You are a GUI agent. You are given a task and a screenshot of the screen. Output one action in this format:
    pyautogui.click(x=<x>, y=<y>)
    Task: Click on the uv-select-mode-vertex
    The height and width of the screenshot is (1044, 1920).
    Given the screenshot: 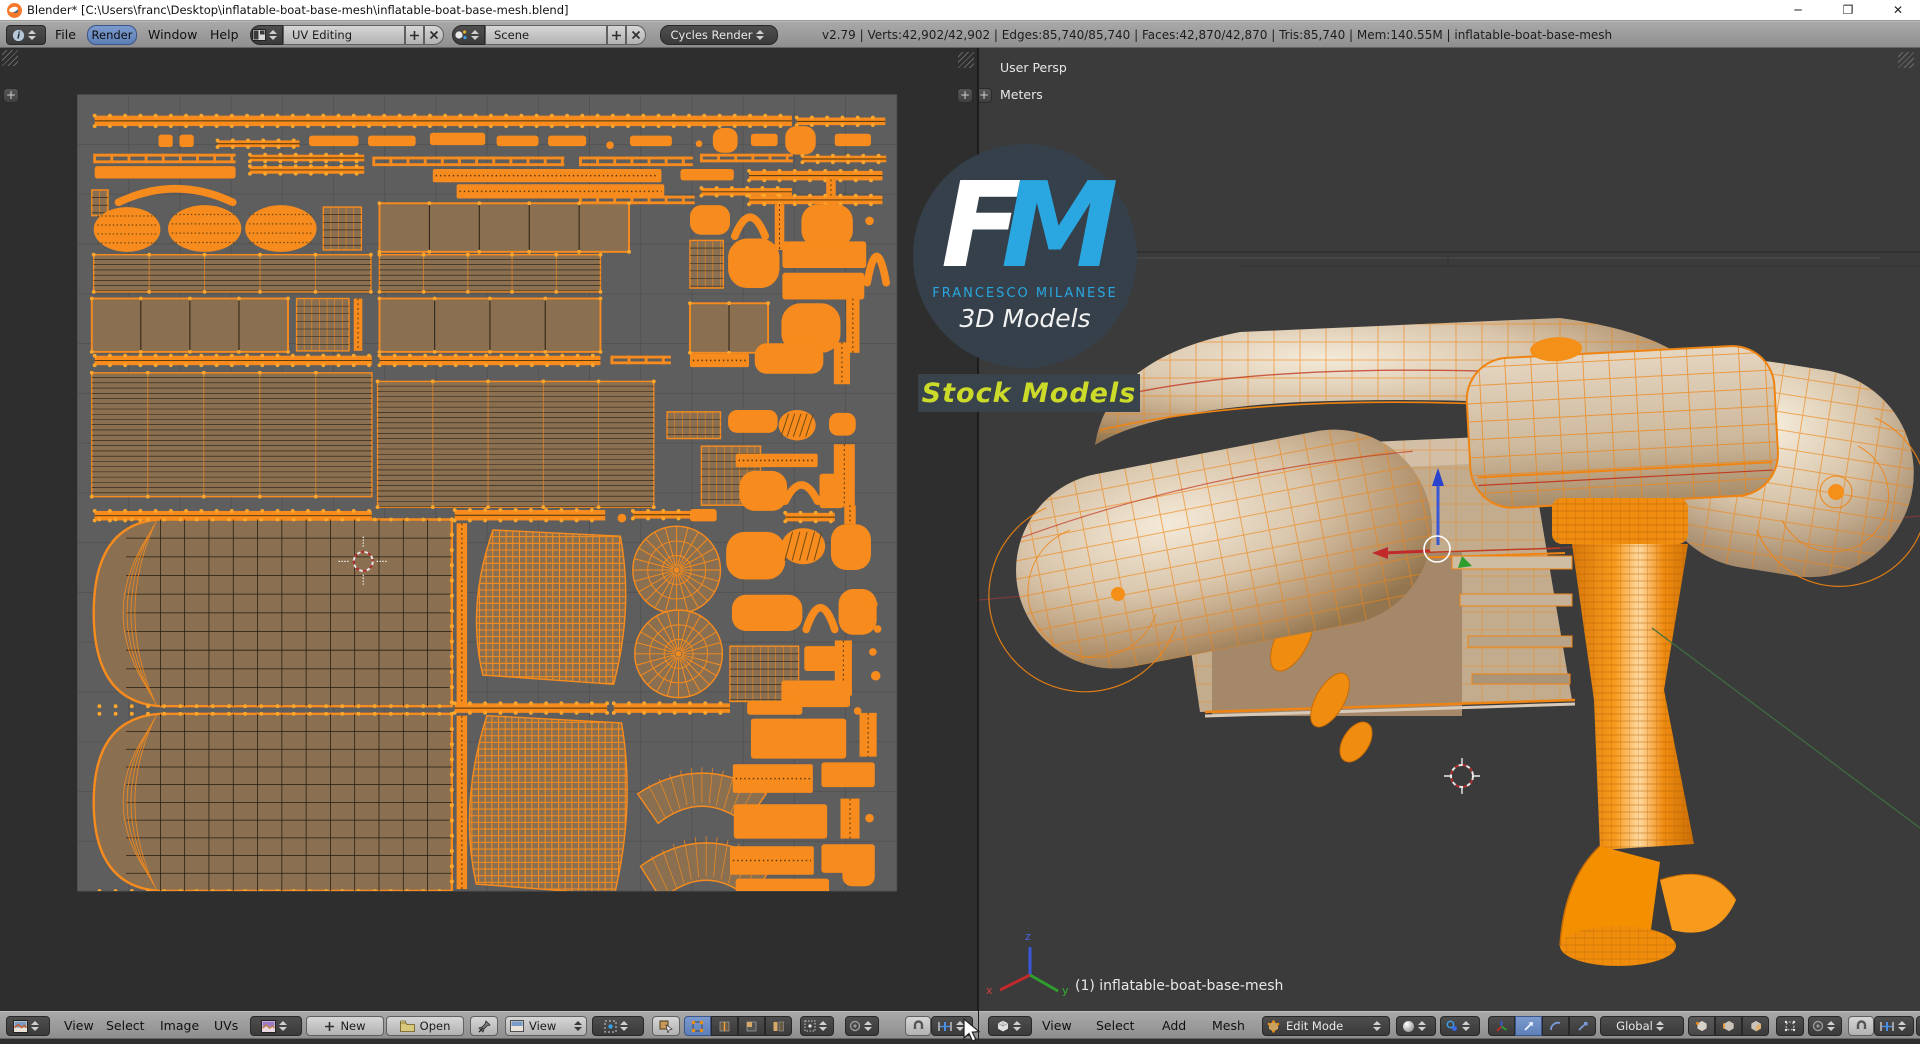 What is the action you would take?
    pyautogui.click(x=697, y=1026)
    